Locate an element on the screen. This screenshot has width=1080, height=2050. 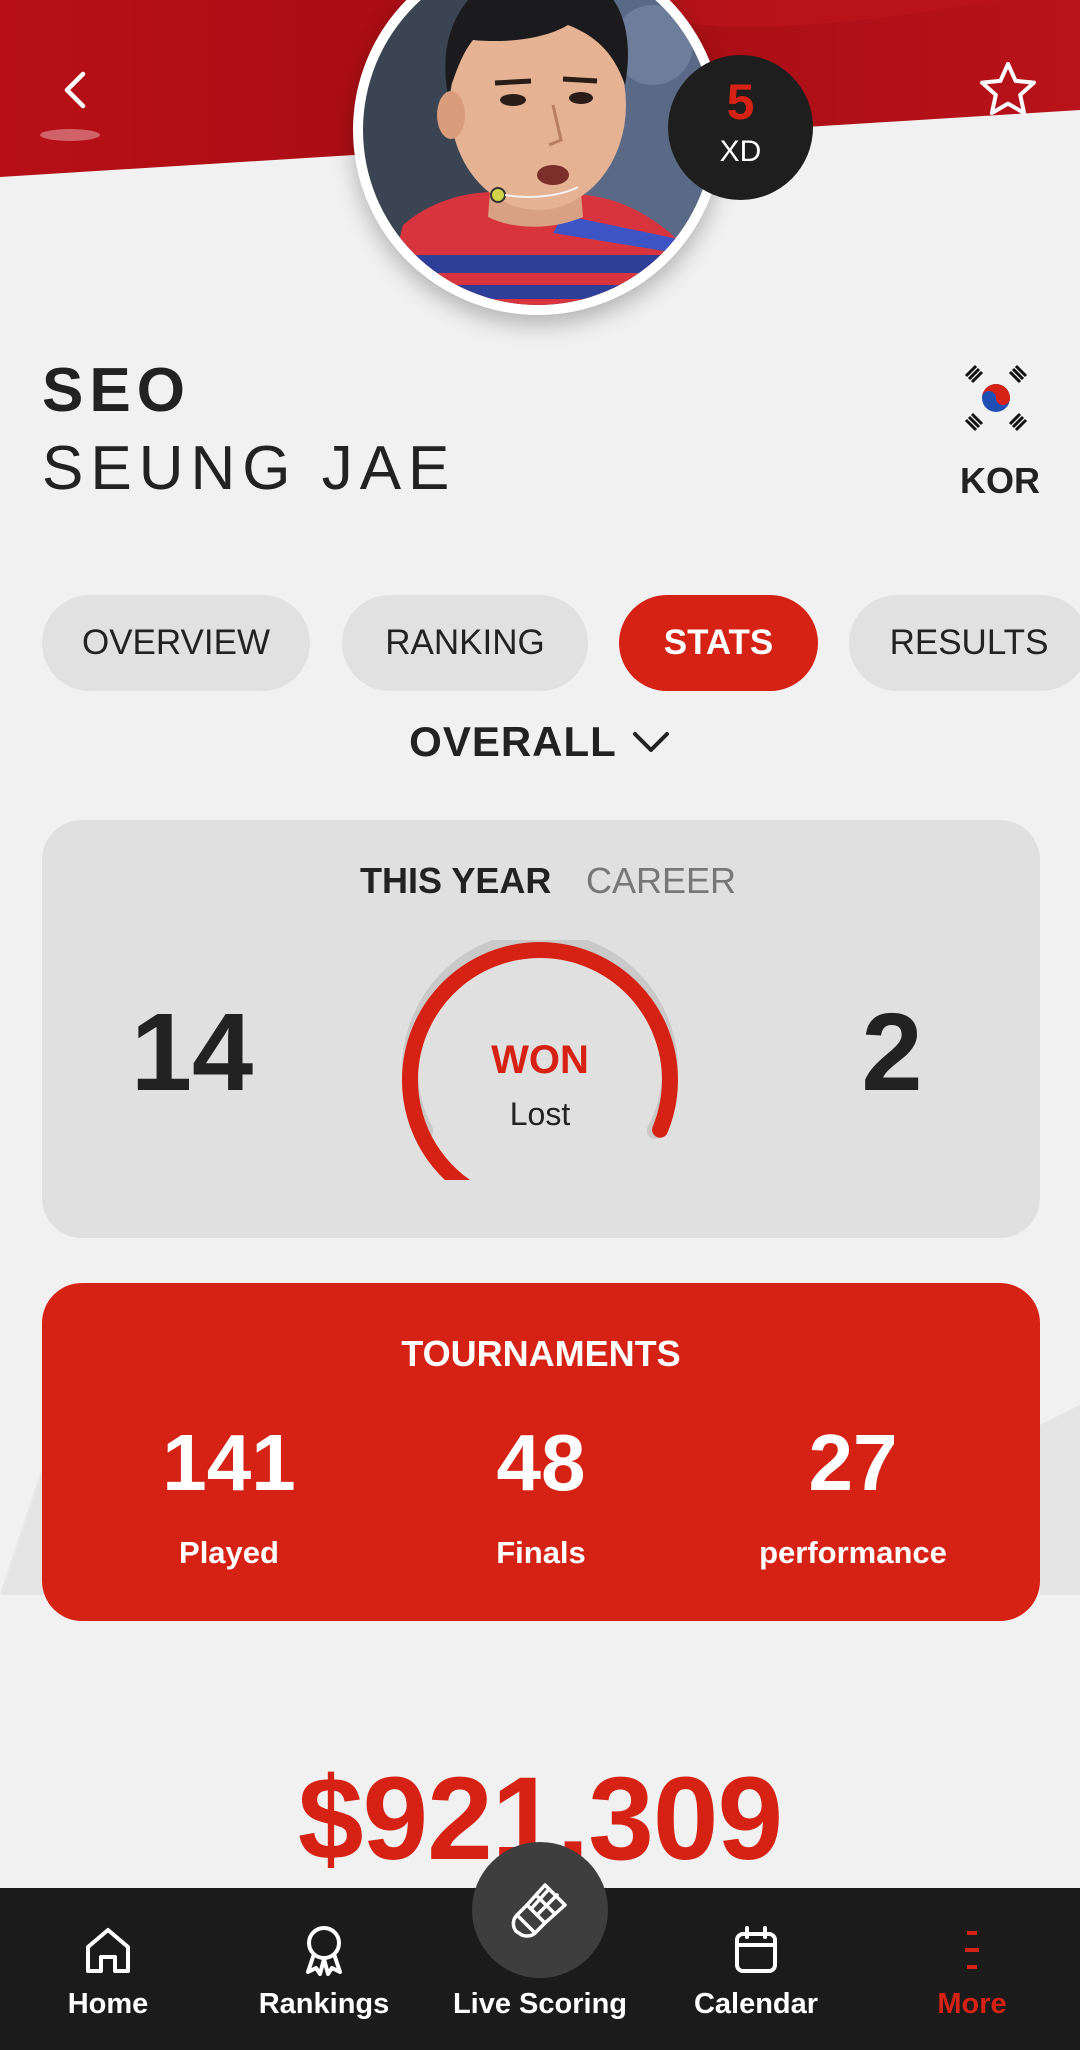
lost-count: 2 is located at coordinates (892, 1052).